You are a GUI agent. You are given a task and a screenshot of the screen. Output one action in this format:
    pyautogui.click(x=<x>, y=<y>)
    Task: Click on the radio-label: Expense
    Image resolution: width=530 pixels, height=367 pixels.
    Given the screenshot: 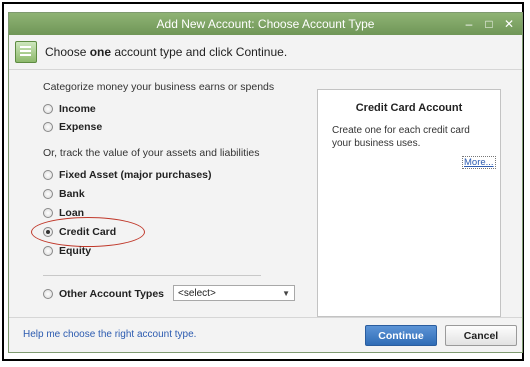 What is the action you would take?
    pyautogui.click(x=81, y=127)
    